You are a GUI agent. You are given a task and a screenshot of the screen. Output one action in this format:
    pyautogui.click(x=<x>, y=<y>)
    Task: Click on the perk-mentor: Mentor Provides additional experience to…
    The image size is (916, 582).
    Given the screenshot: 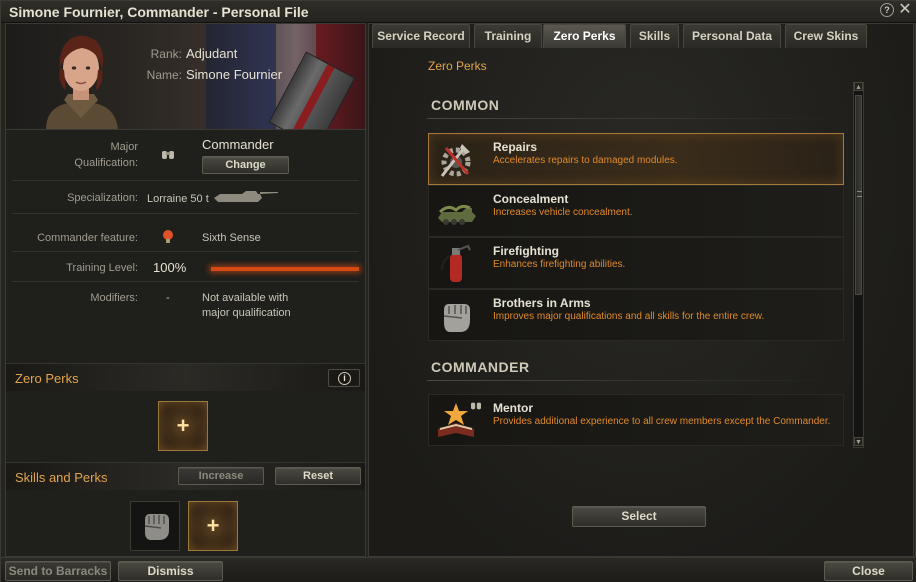 What is the action you would take?
    pyautogui.click(x=636, y=420)
    